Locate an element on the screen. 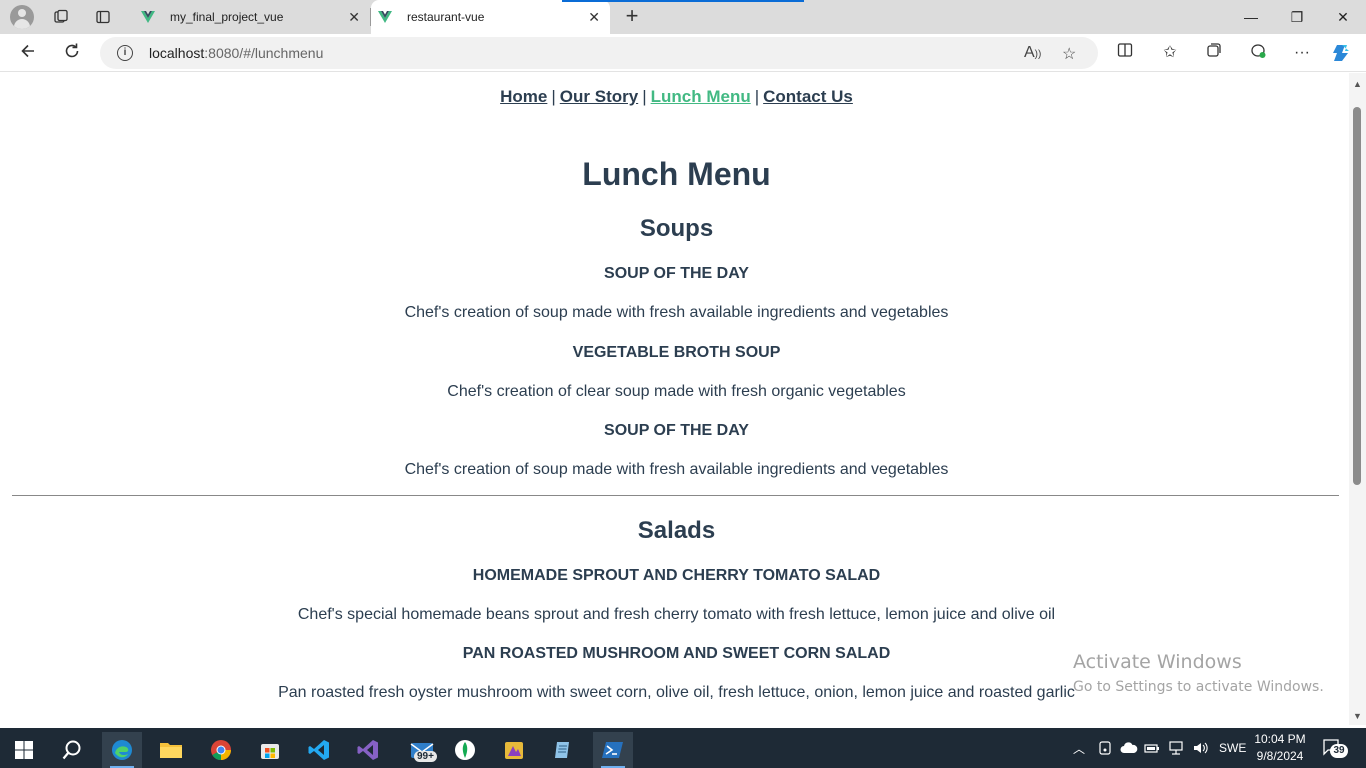 The image size is (1366, 768). battery-power-icon is located at coordinates (1152, 748).